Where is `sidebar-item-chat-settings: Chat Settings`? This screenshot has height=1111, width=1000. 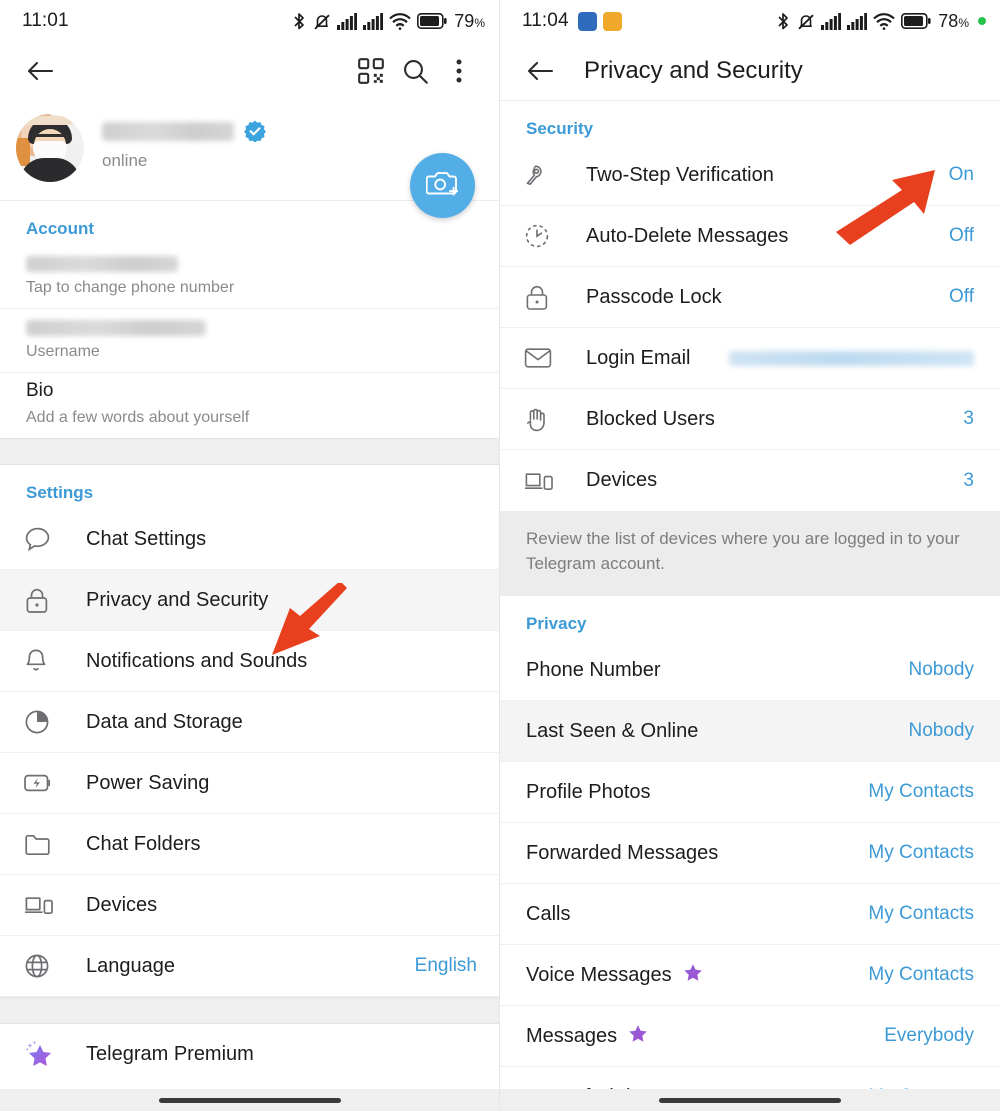 sidebar-item-chat-settings: Chat Settings is located at coordinates (249, 539).